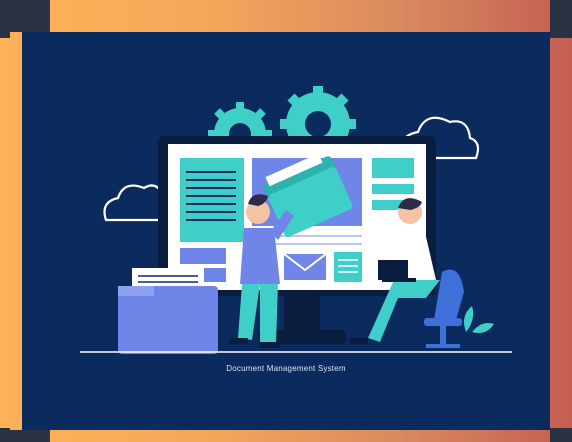 This screenshot has height=442, width=572. I want to click on plant, so click(479, 319).